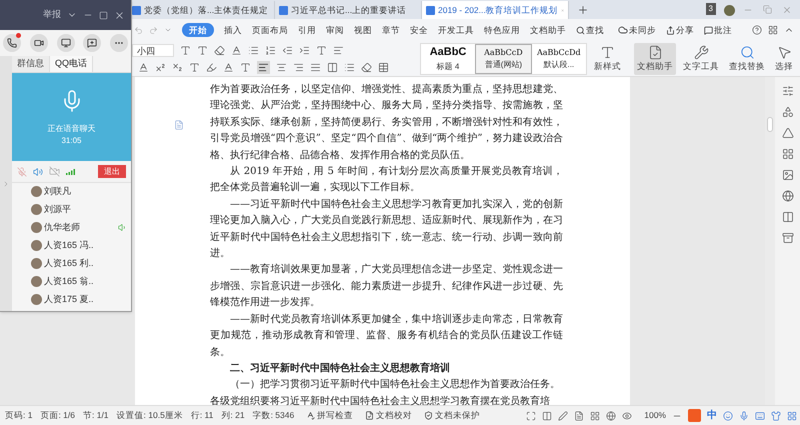  What do you see at coordinates (112, 171) in the screenshot?
I see `exit-button: 退出` at bounding box center [112, 171].